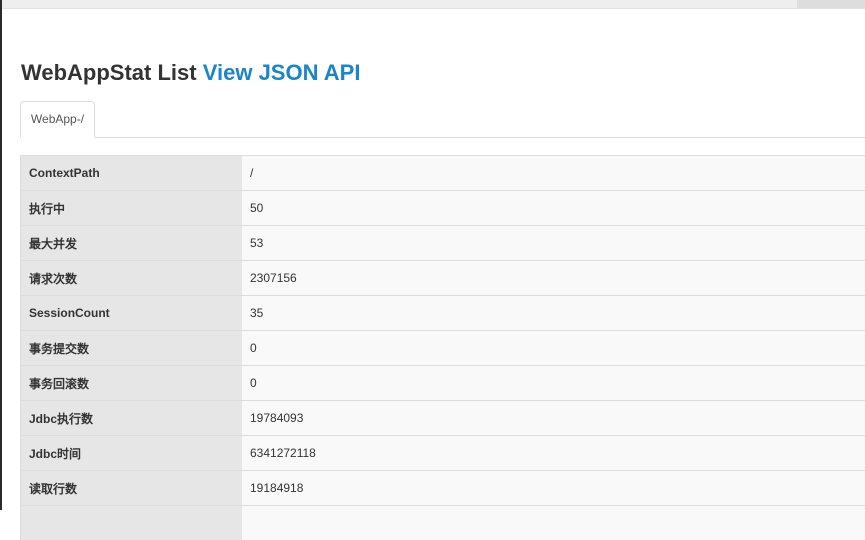 This screenshot has height=540, width=865. What do you see at coordinates (553, 488) in the screenshot?
I see `row-value: 19184918` at bounding box center [553, 488].